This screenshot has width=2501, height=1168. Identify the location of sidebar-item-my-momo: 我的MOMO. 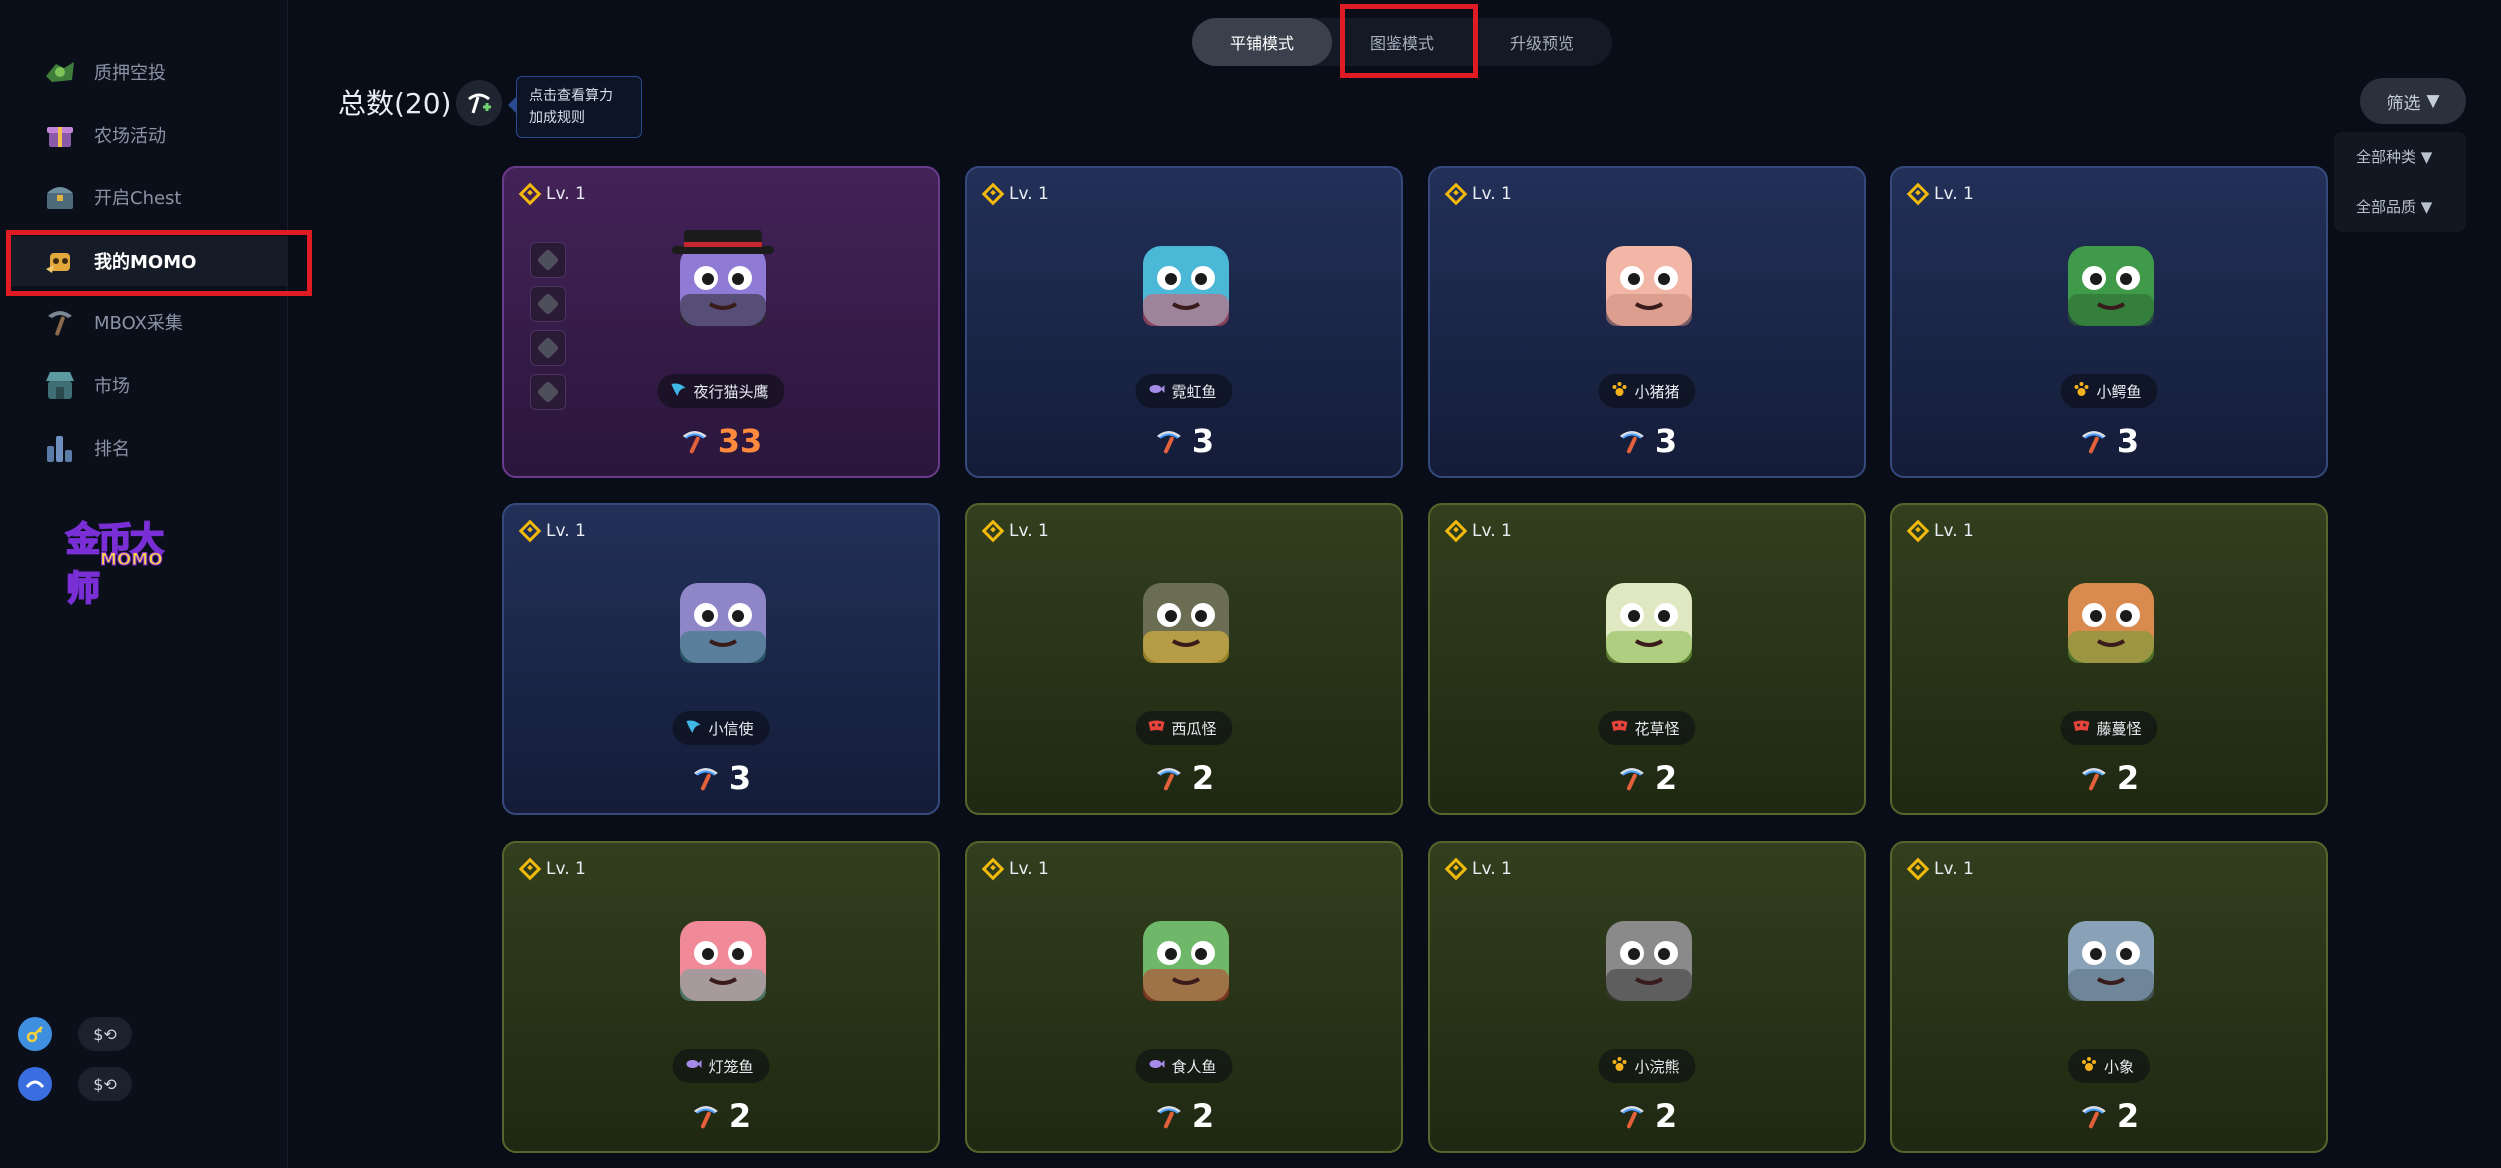
(148, 261).